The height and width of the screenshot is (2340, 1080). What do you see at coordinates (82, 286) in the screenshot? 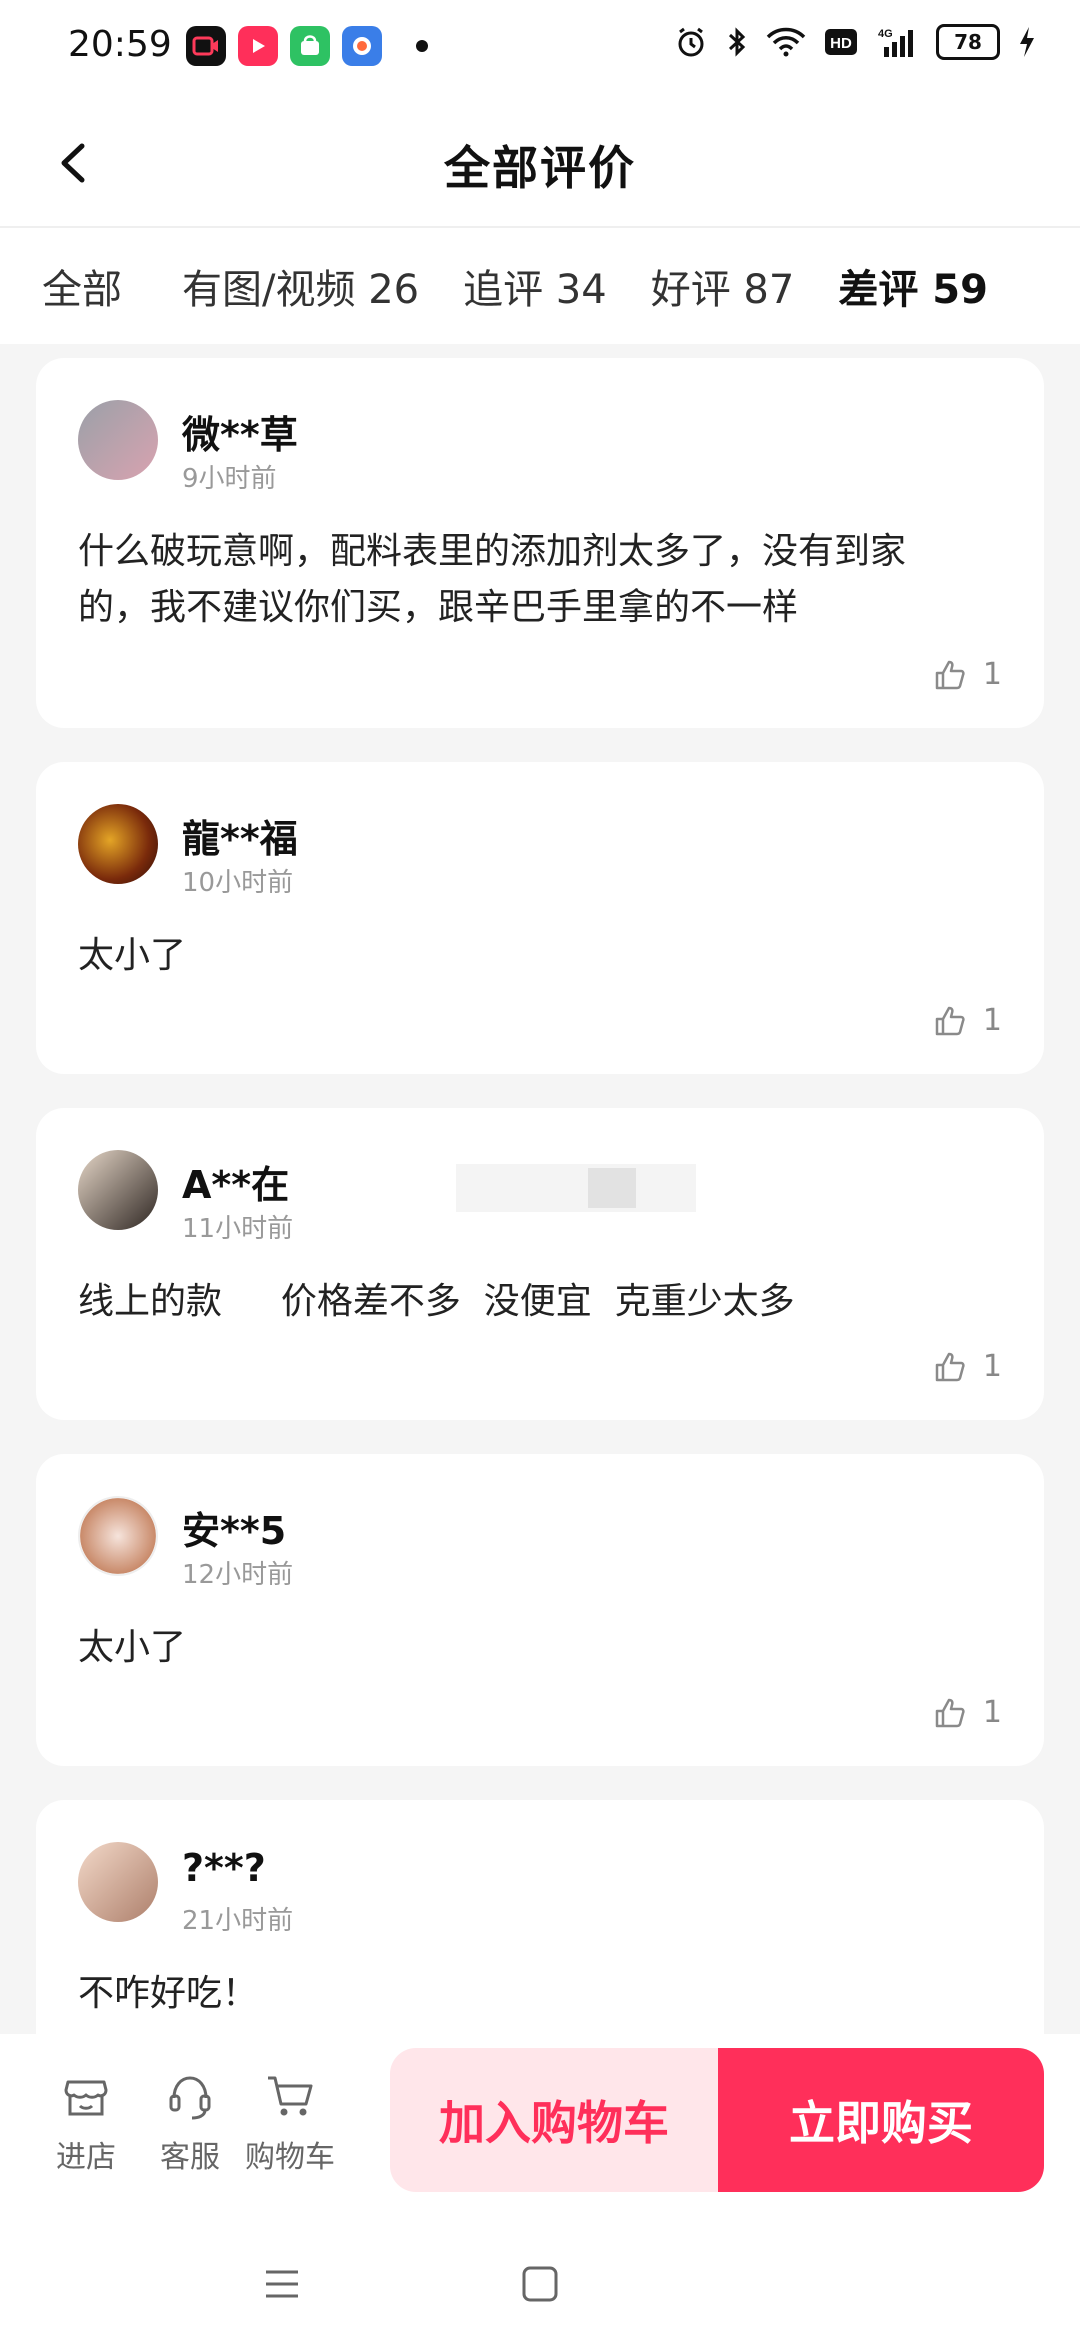
I see `tab-all: 全部` at bounding box center [82, 286].